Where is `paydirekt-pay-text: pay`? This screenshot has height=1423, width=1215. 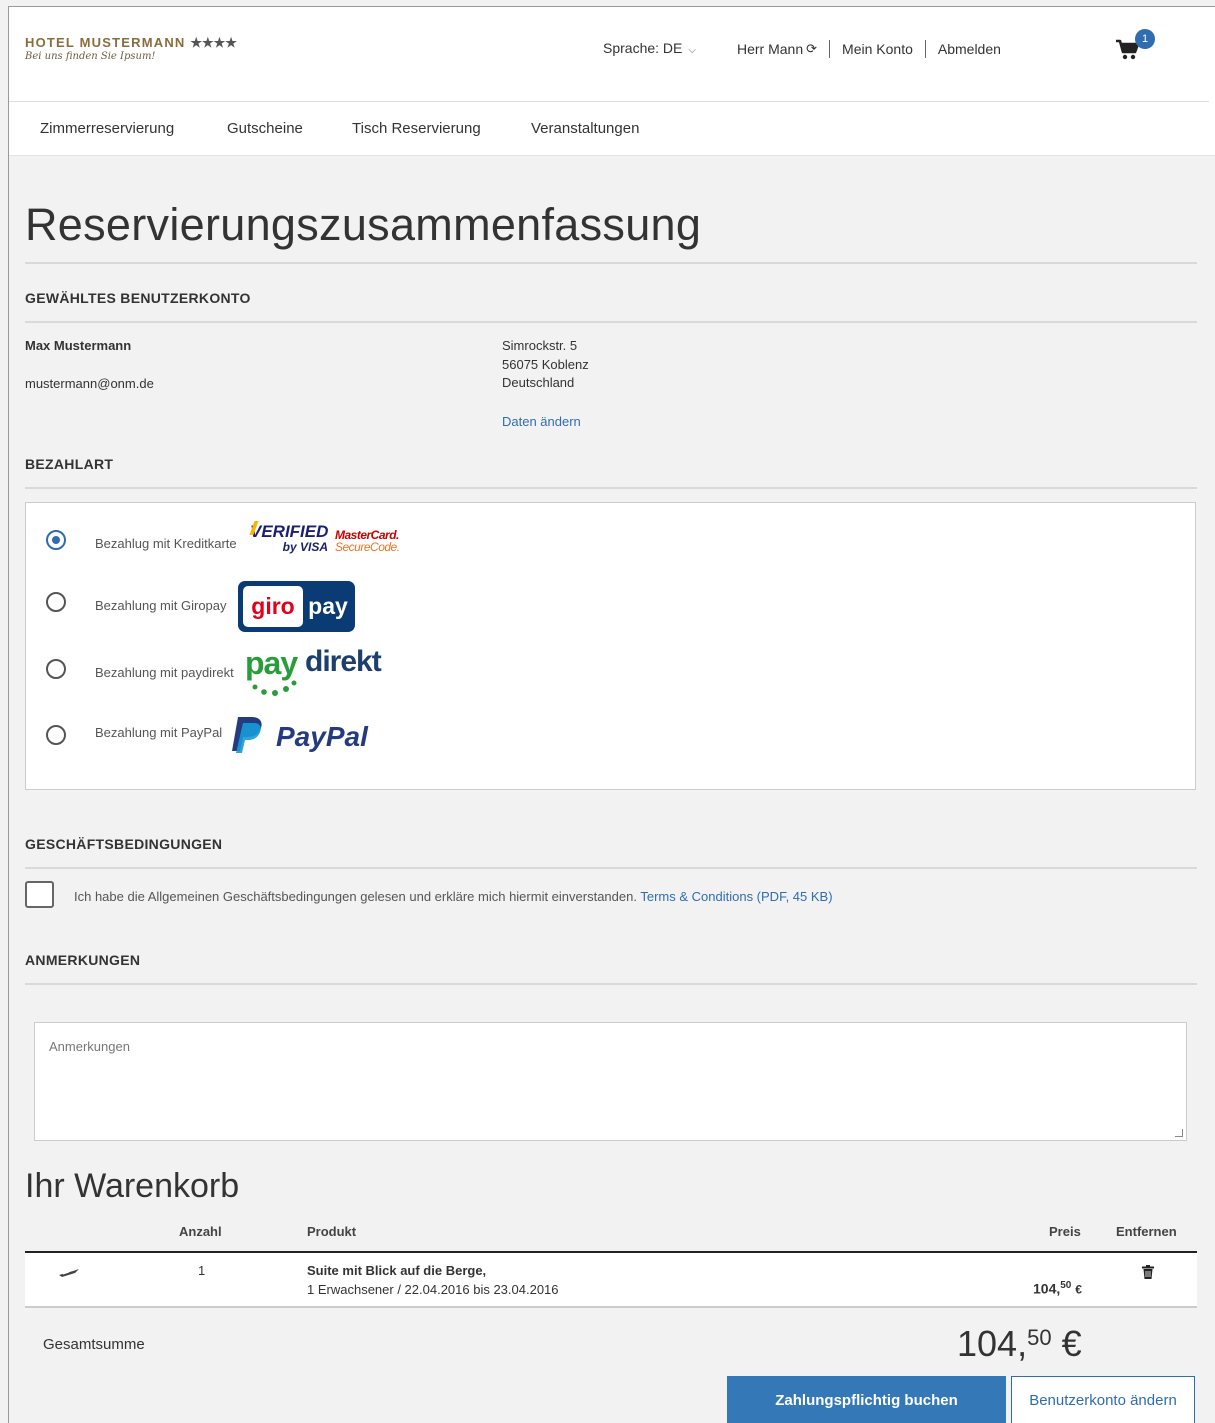
paydirekt-pay-text: pay is located at coordinates (271, 663).